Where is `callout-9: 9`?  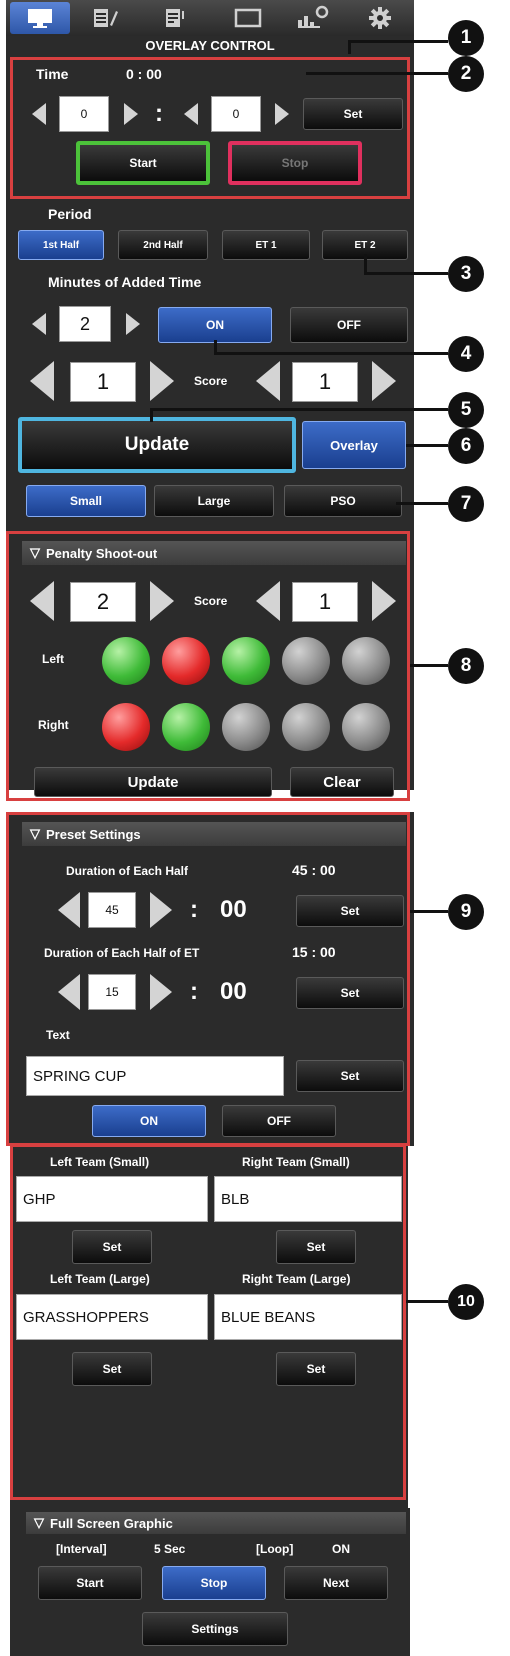
callout-9: 9 is located at coordinates (466, 912).